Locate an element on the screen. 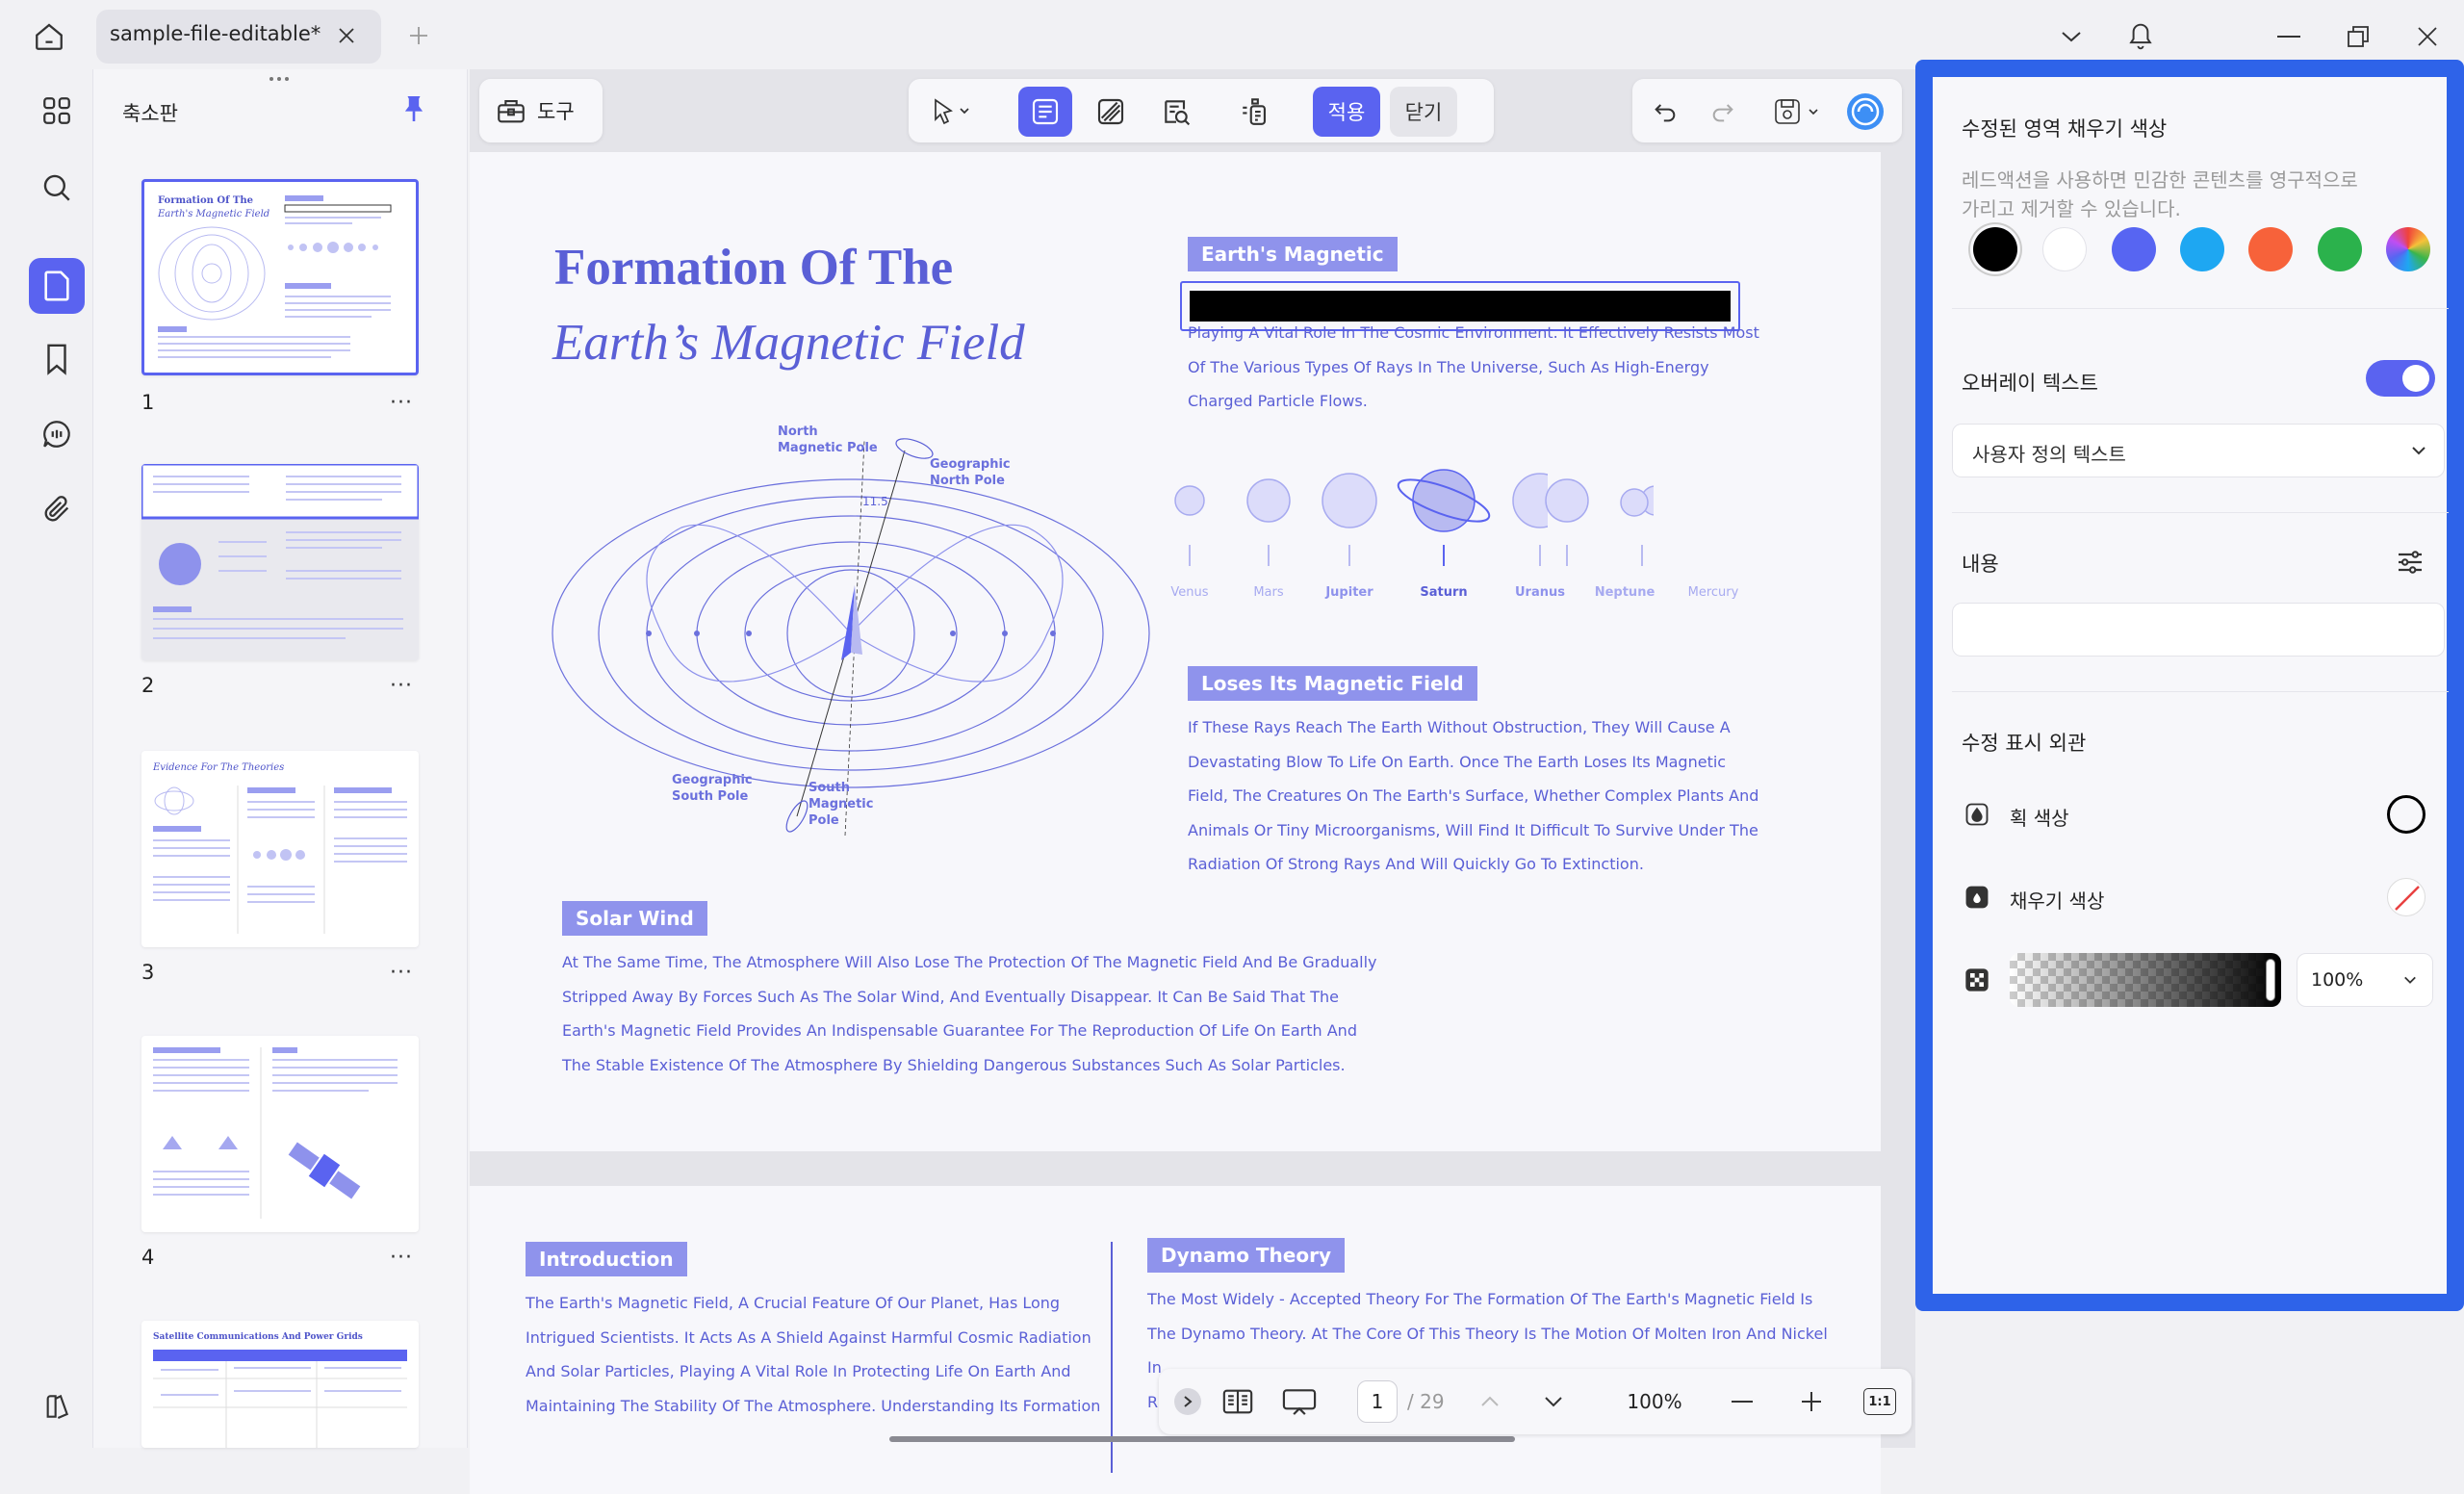 The image size is (2464, 1494). color-swatch-blue is located at coordinates (2134, 249).